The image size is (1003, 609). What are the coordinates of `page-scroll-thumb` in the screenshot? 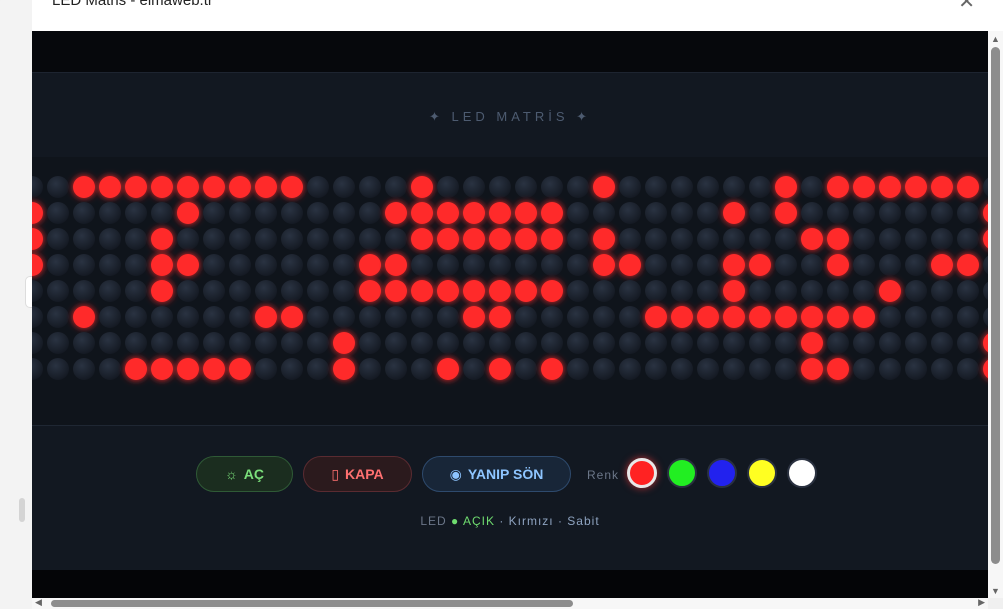 It's located at (22, 510).